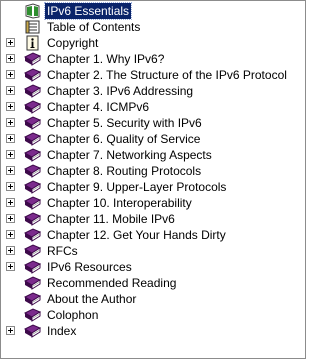 The width and height of the screenshot is (320, 359). Describe the element at coordinates (119, 203) in the screenshot. I see `tree-item-label: Chapter 10. Interoperability` at that location.